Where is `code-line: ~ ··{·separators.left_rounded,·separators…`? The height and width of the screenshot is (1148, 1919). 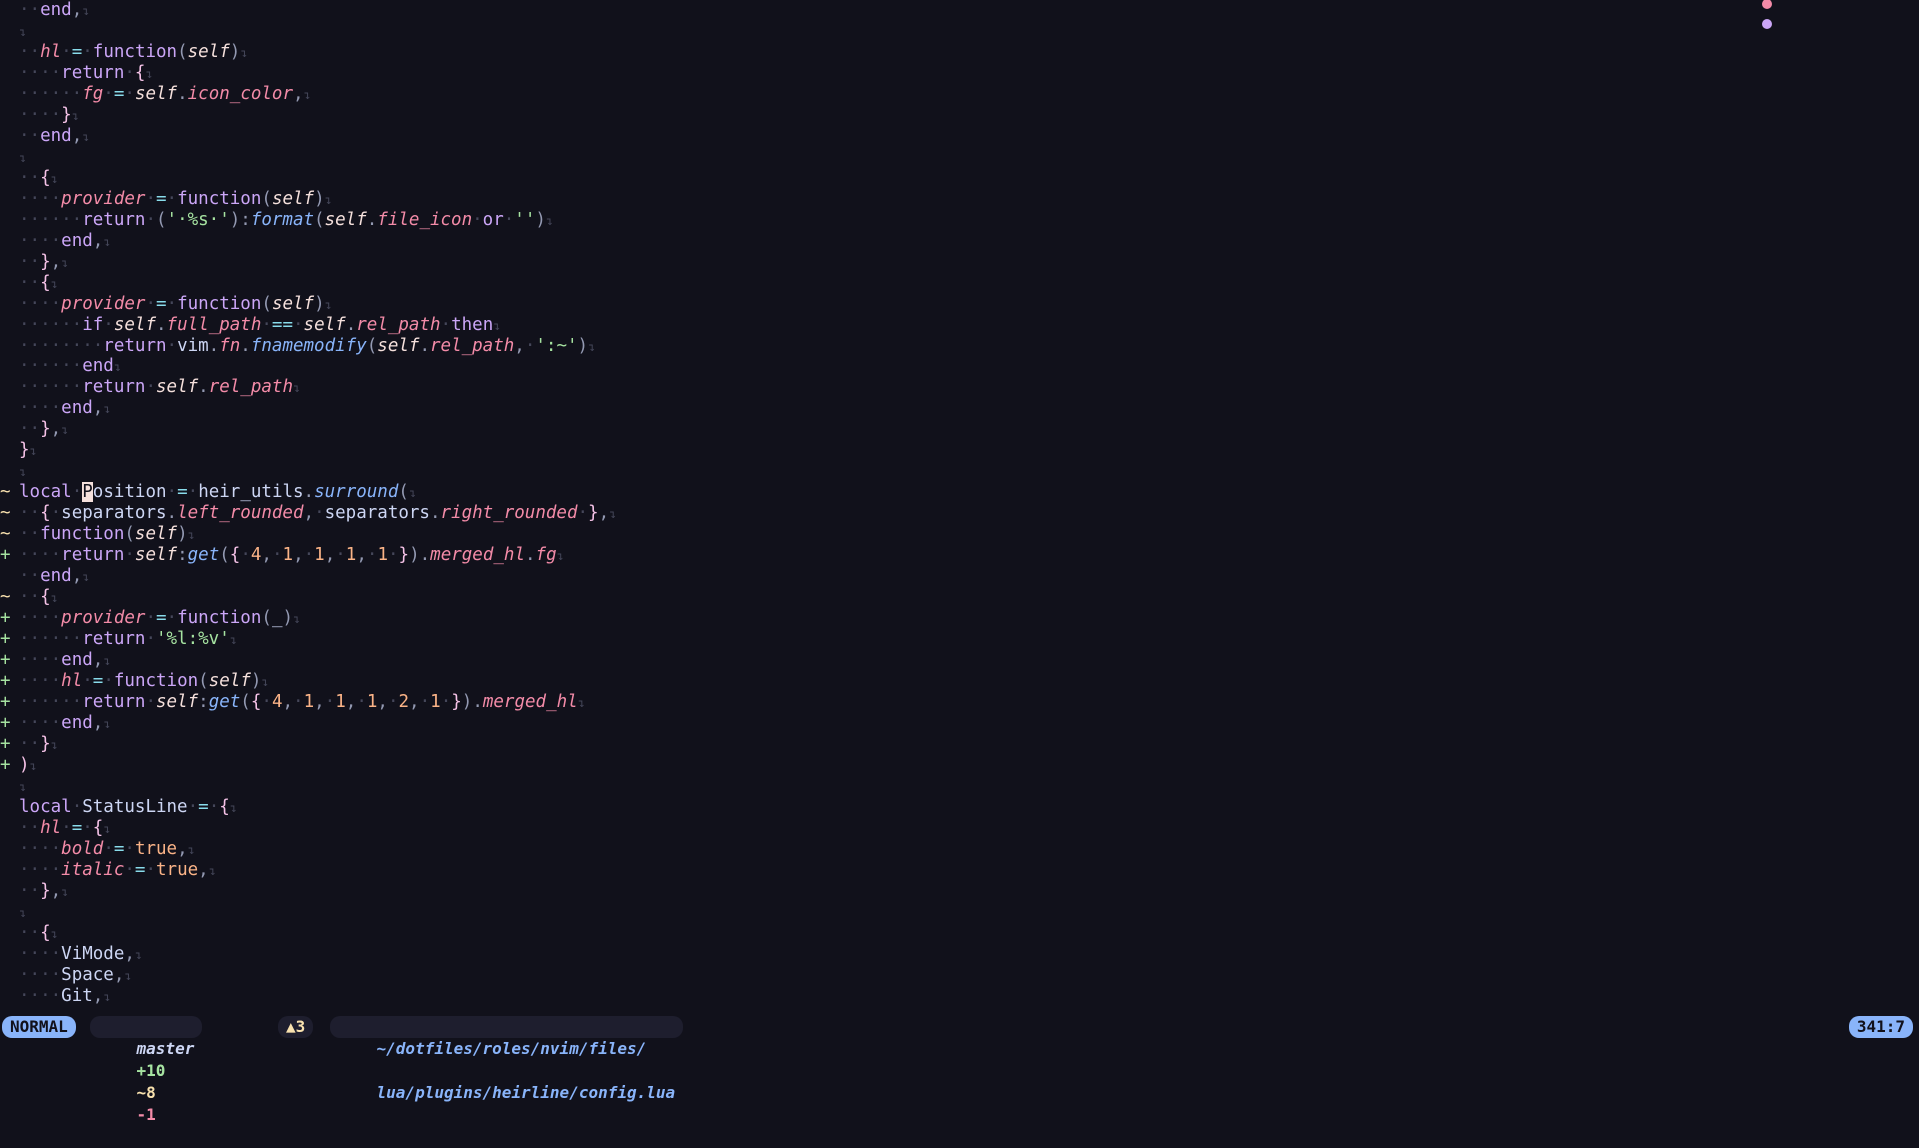
code-line: ~ ··{·separators.left_rounded,·separators… is located at coordinates (959, 513).